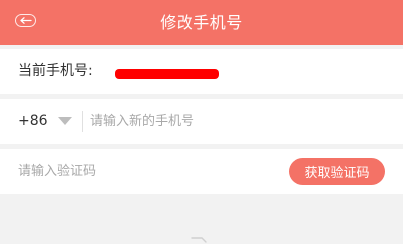  I want to click on chevron-down-icon, so click(65, 121).